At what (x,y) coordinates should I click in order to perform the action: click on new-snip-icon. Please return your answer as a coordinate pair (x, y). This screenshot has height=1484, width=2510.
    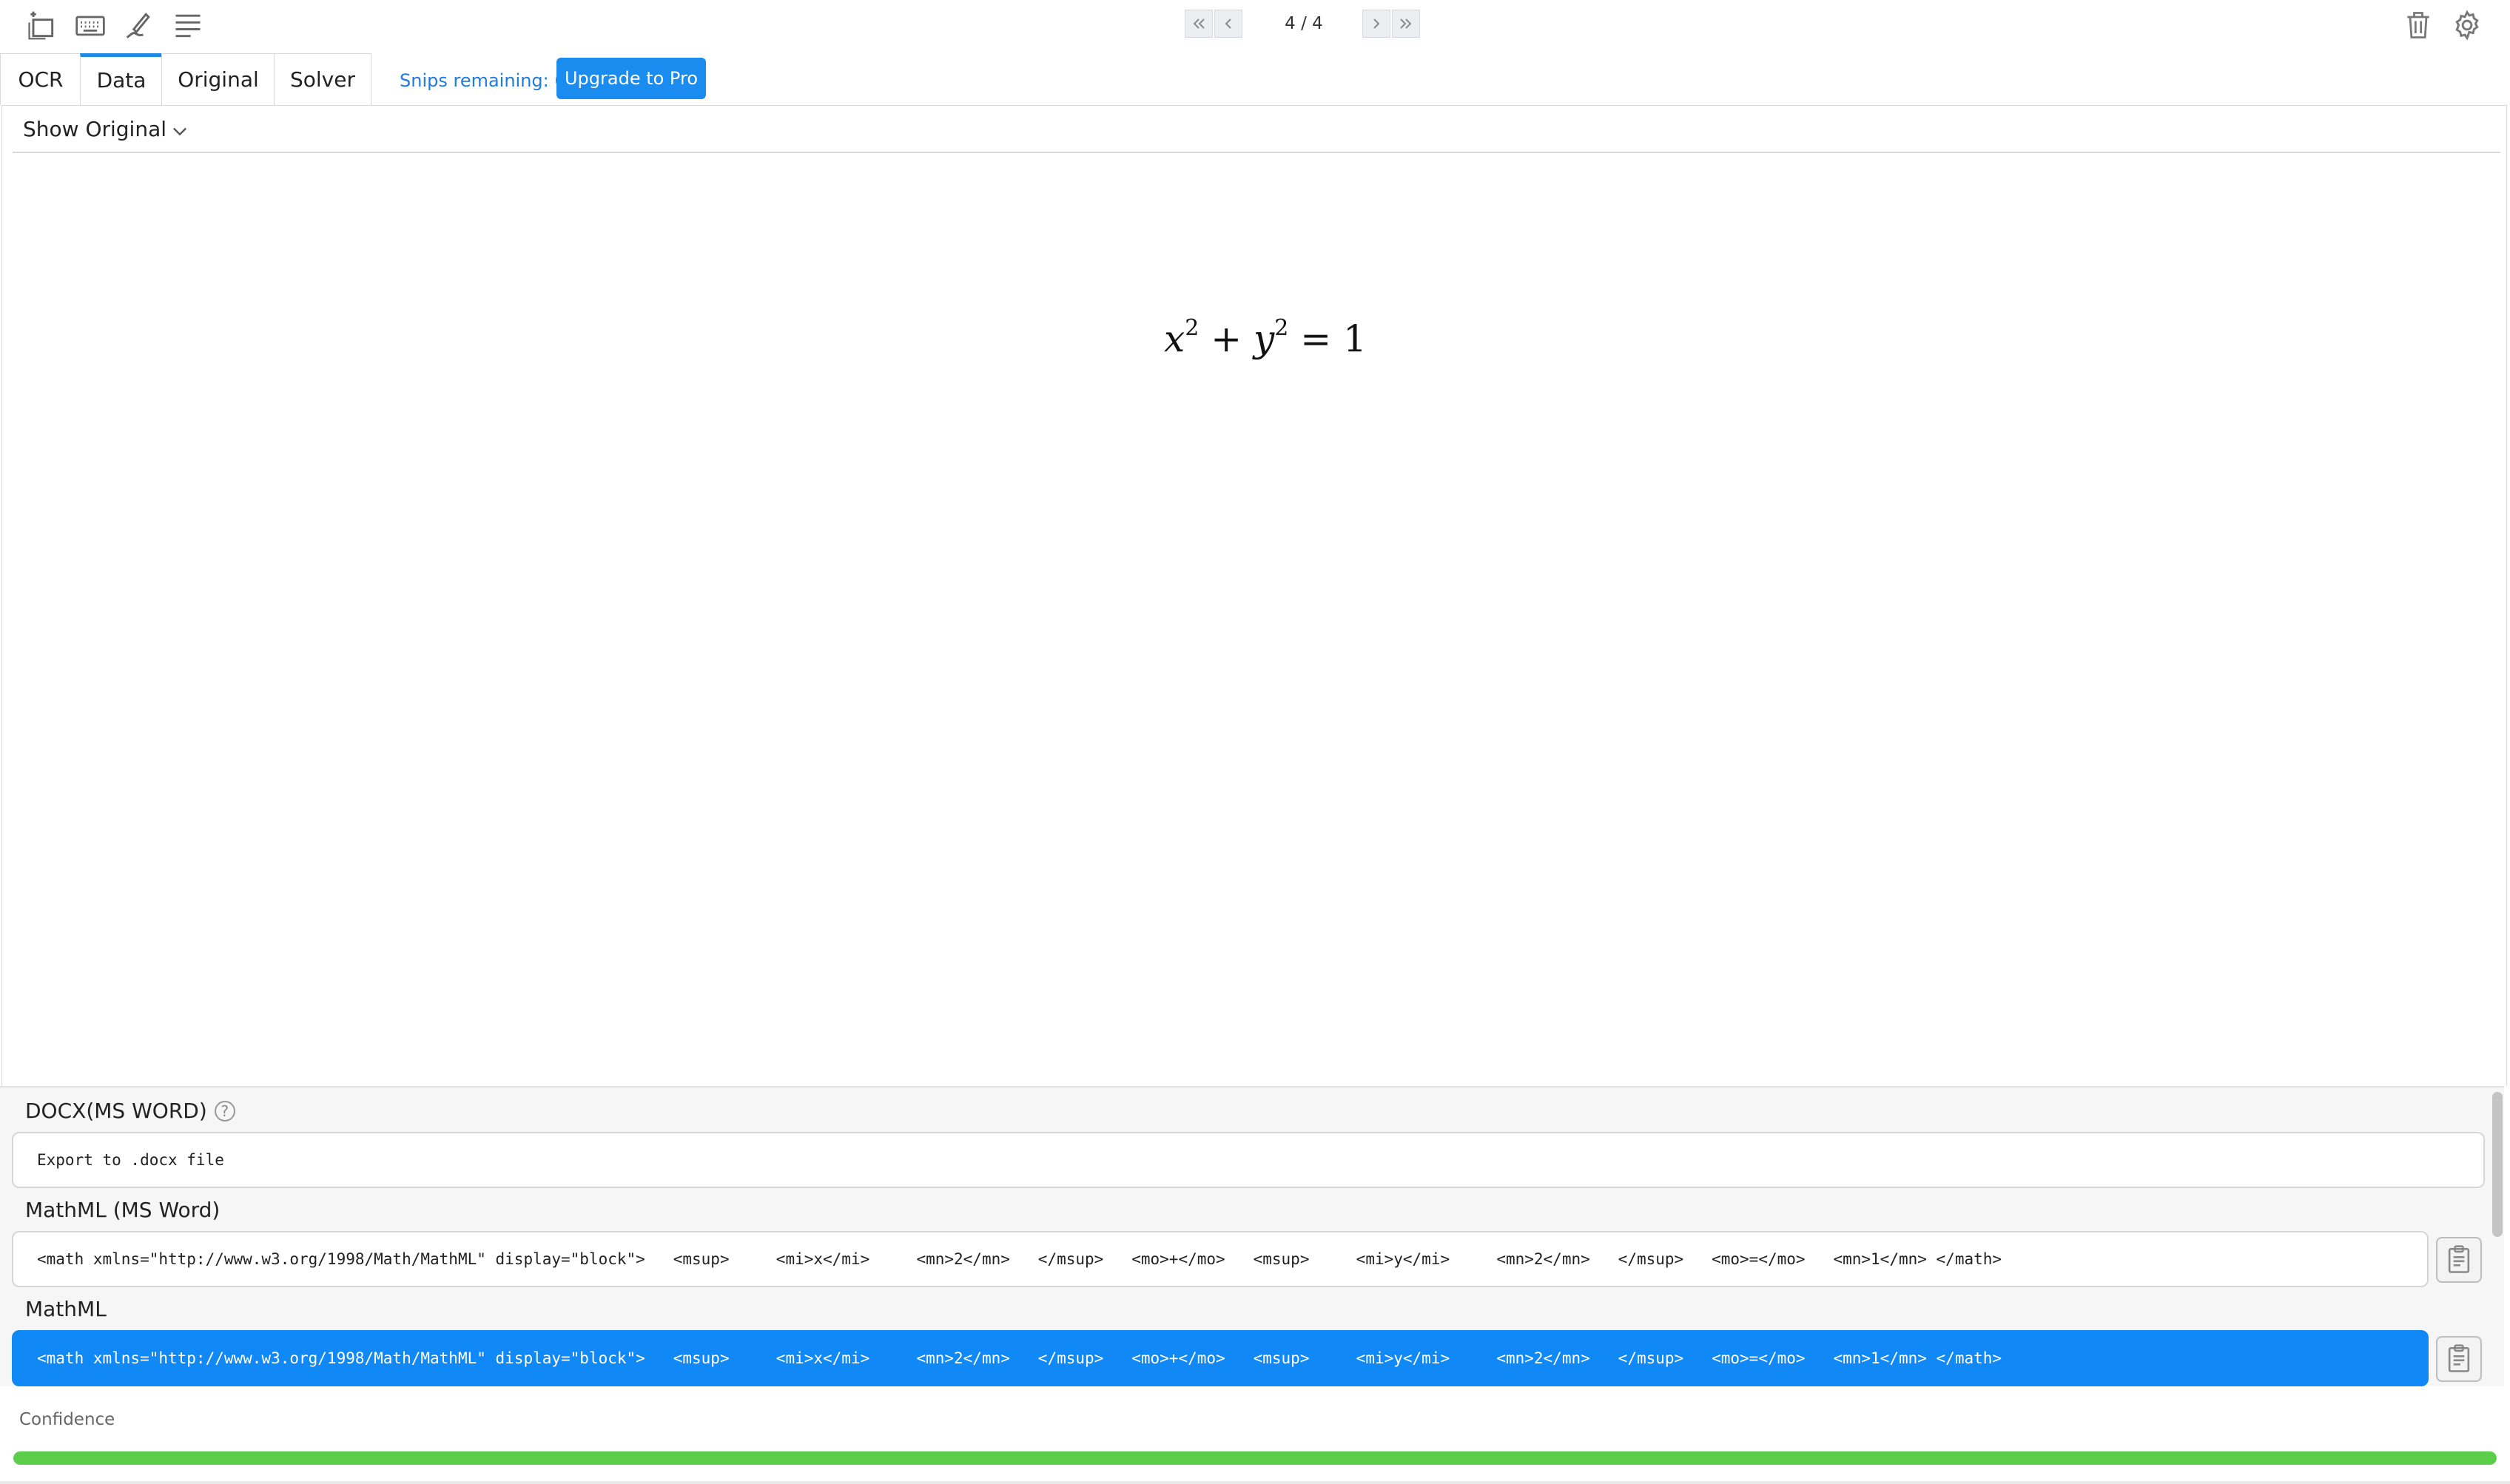
    Looking at the image, I should click on (41, 25).